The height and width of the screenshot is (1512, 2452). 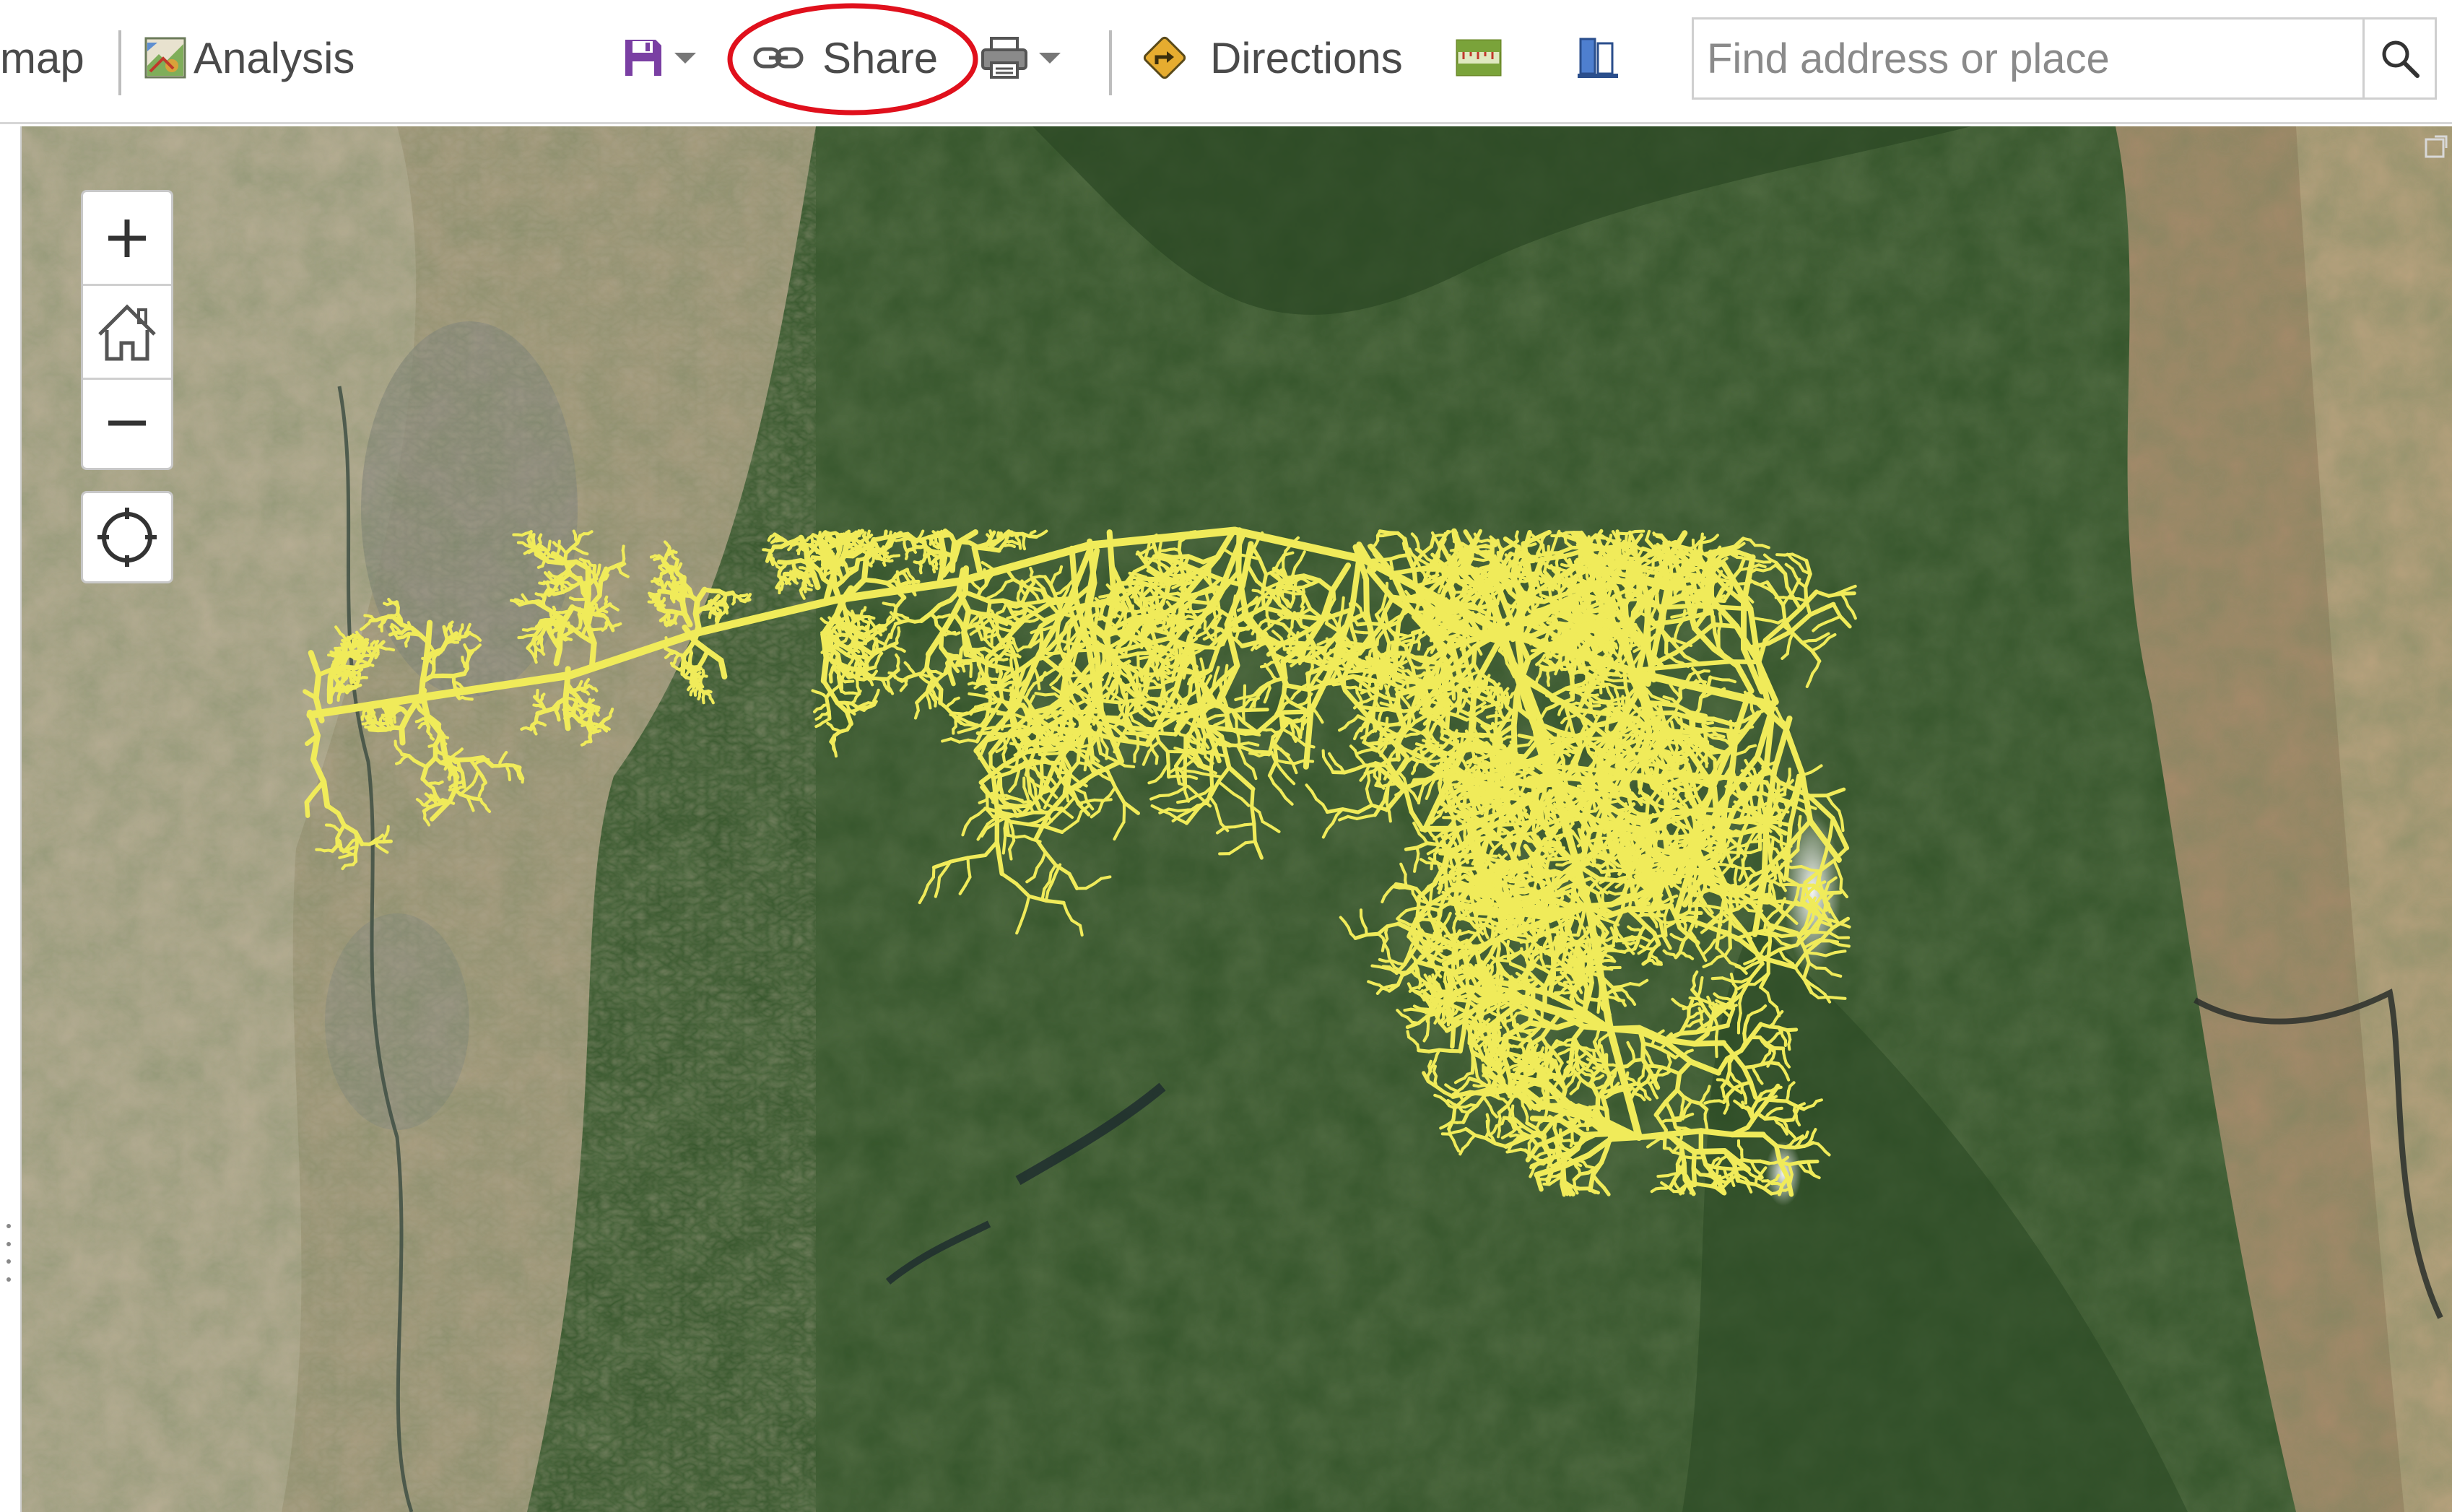 I want to click on print-button, so click(x=1020, y=58).